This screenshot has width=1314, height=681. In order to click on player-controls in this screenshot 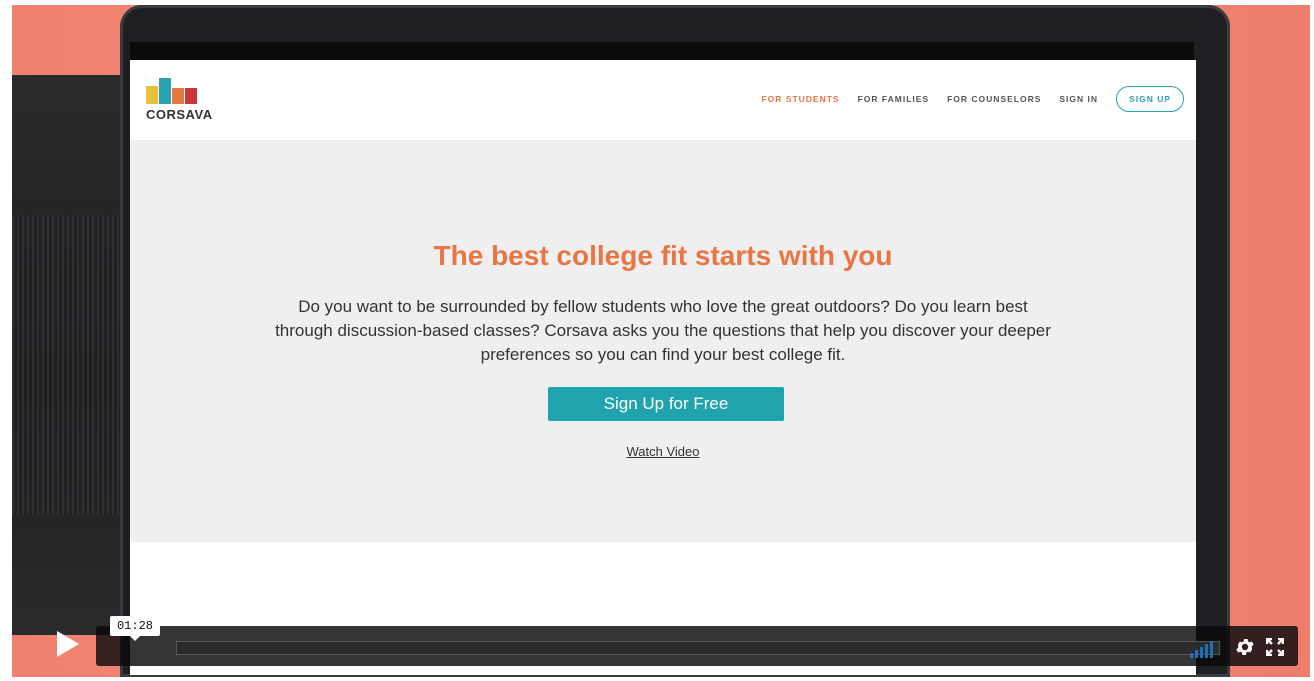, I will do `click(670, 648)`.